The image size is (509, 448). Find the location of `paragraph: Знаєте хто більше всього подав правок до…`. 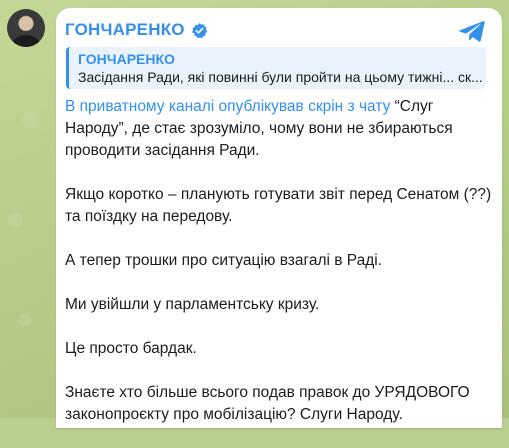

paragraph: Знаєте хто більше всього подав правок до… is located at coordinates (281, 404).